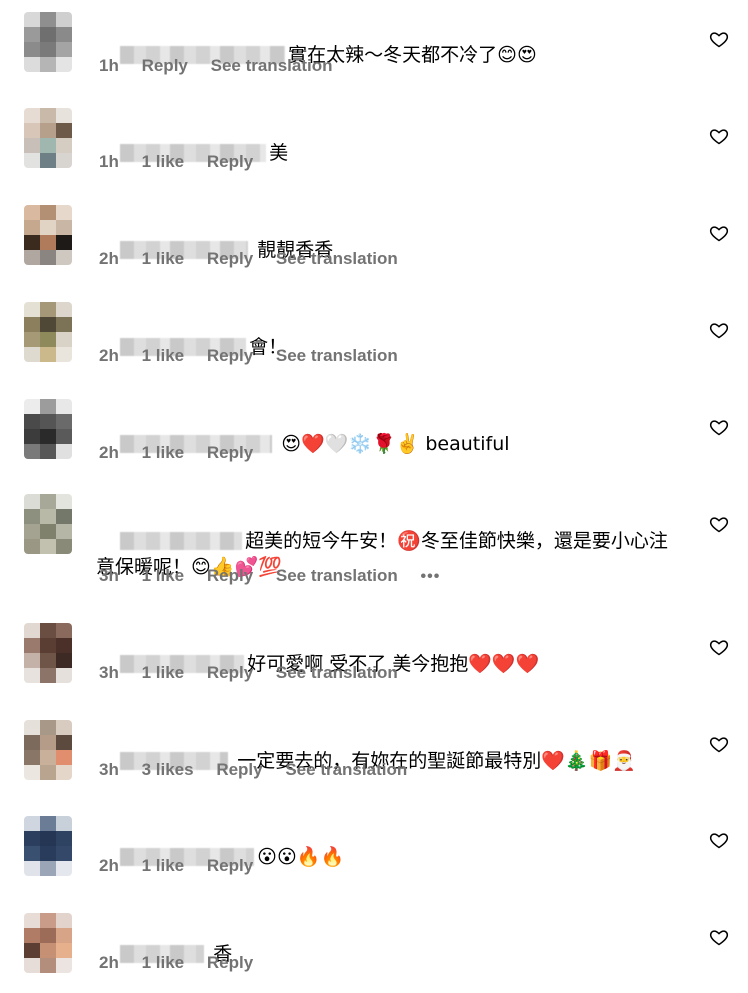 The width and height of the screenshot is (748, 993). What do you see at coordinates (431, 576) in the screenshot?
I see `more-options-icon: •••` at bounding box center [431, 576].